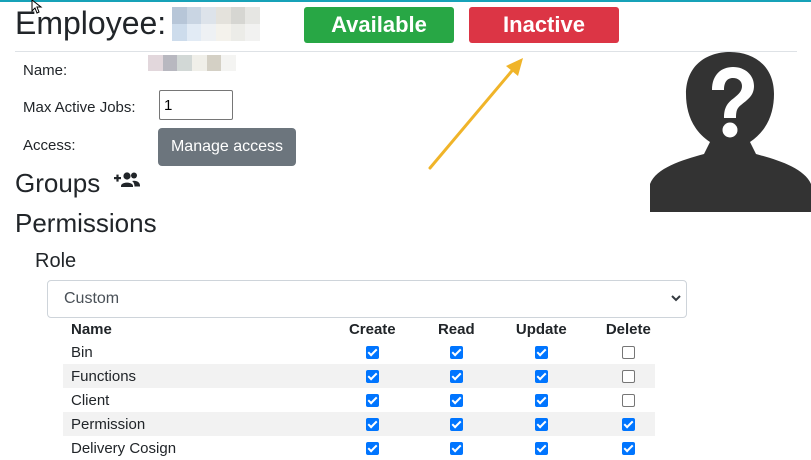 The image size is (811, 460). What do you see at coordinates (49, 145) in the screenshot?
I see `access-label: Access:` at bounding box center [49, 145].